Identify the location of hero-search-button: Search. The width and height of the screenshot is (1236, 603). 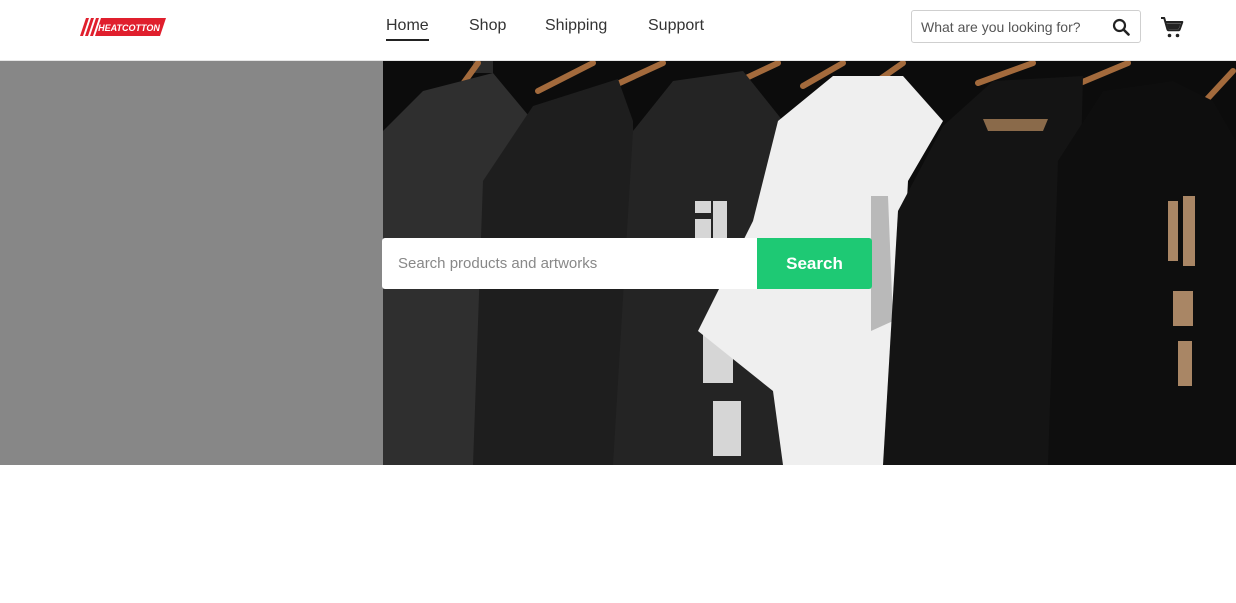
(814, 263).